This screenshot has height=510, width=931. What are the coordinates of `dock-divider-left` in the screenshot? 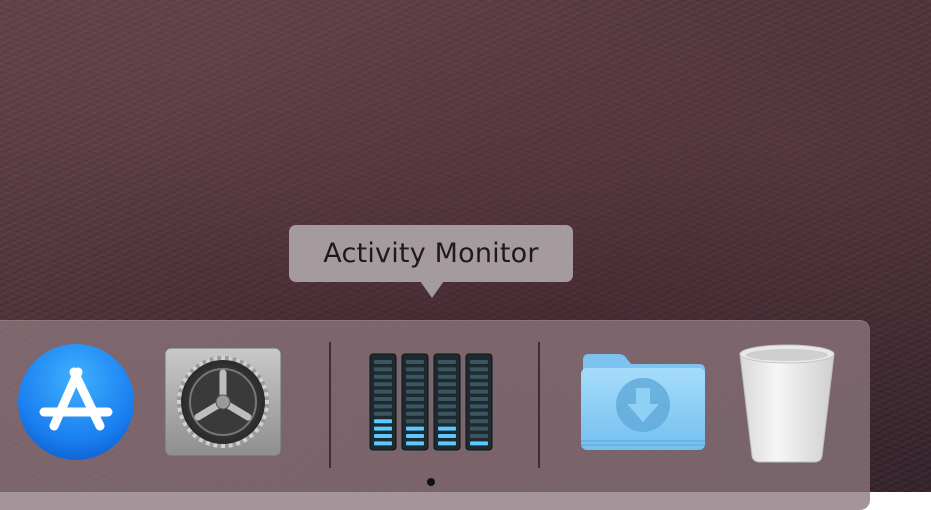 It's located at (330, 405).